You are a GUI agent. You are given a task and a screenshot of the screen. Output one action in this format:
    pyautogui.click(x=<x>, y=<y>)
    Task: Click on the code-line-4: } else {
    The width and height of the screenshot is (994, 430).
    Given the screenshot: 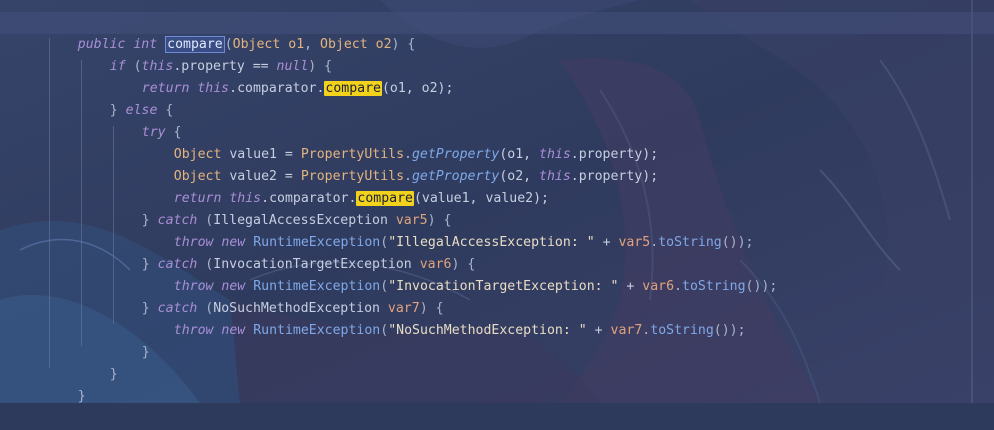 What is the action you would take?
    pyautogui.click(x=126, y=98)
    